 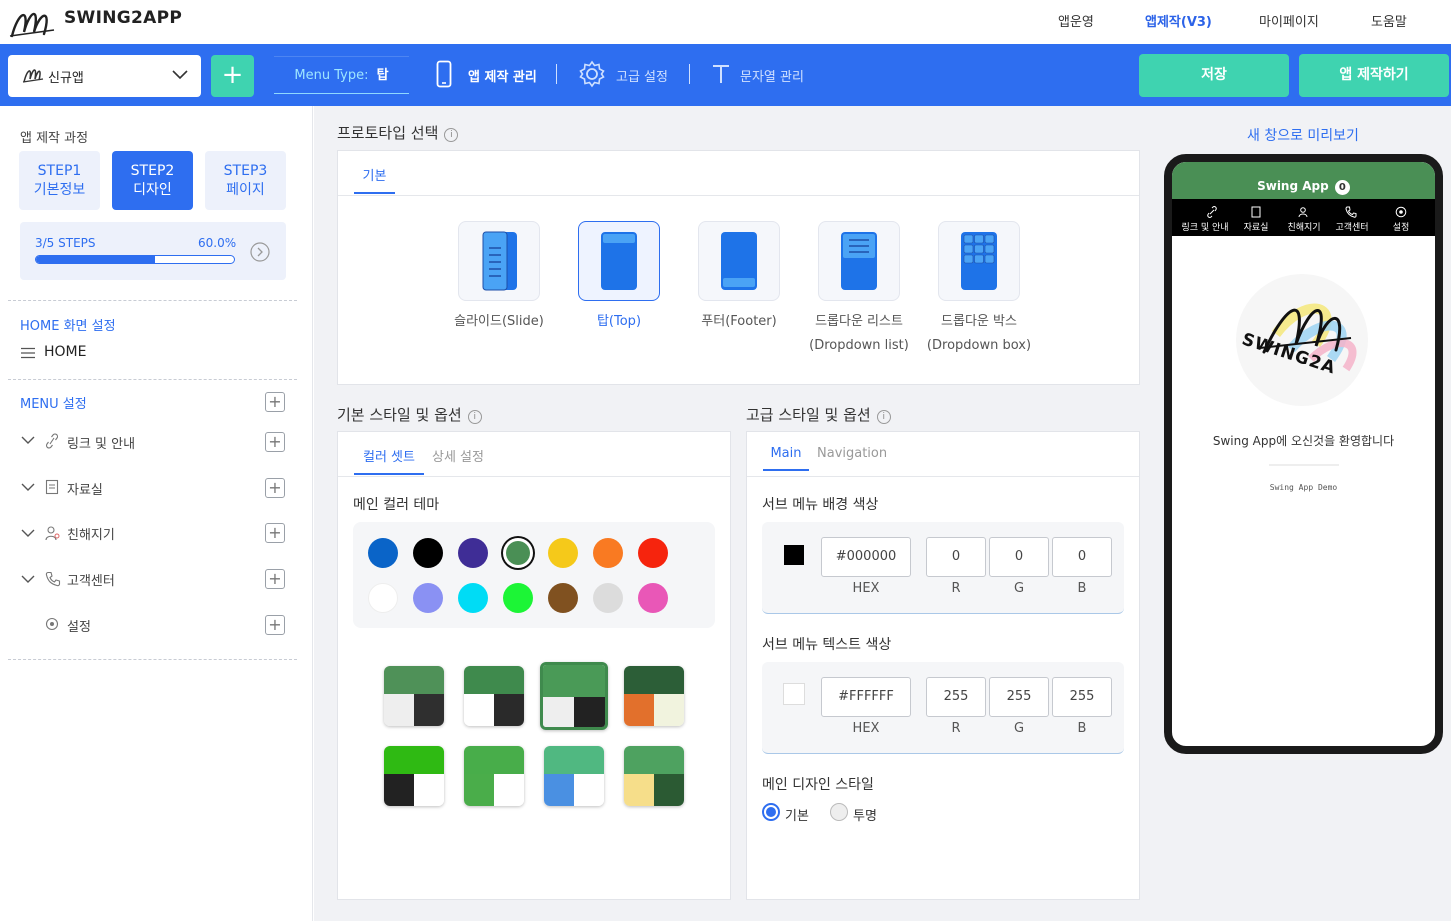 What do you see at coordinates (1214, 75) in the screenshot?
I see `save-button: 저장` at bounding box center [1214, 75].